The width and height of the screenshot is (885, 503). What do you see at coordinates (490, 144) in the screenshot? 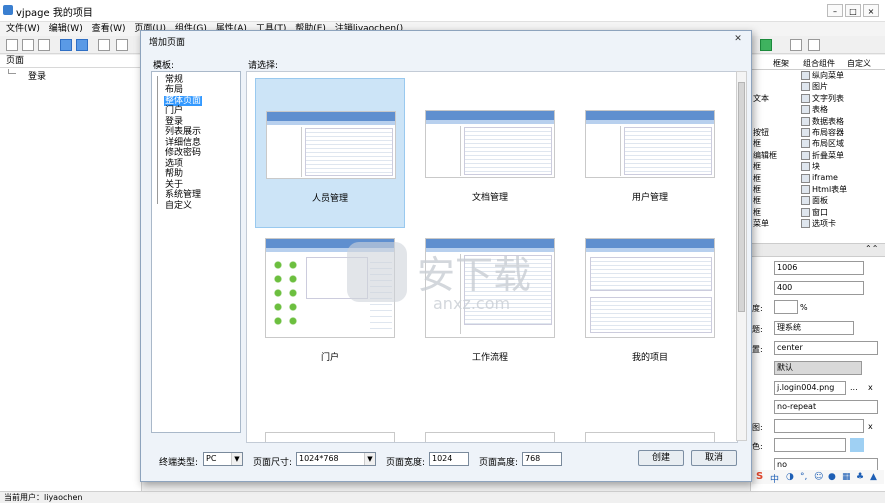
I see `template-thumbnail` at bounding box center [490, 144].